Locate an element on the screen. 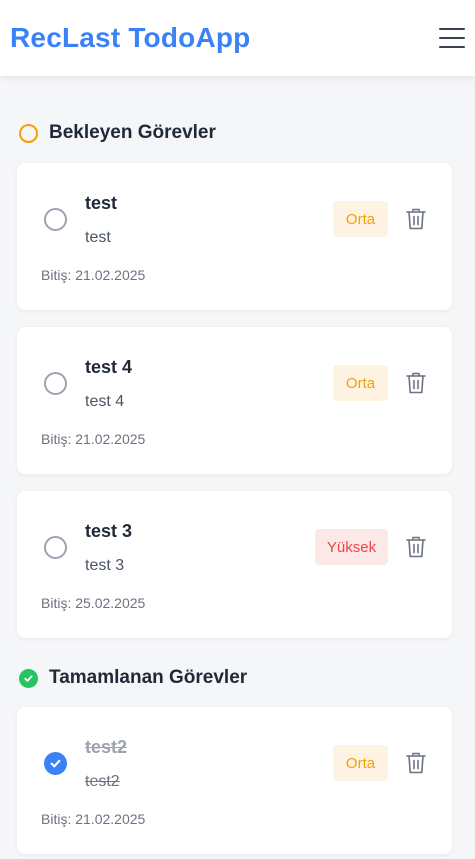  pending-circle-icon is located at coordinates (28, 133).